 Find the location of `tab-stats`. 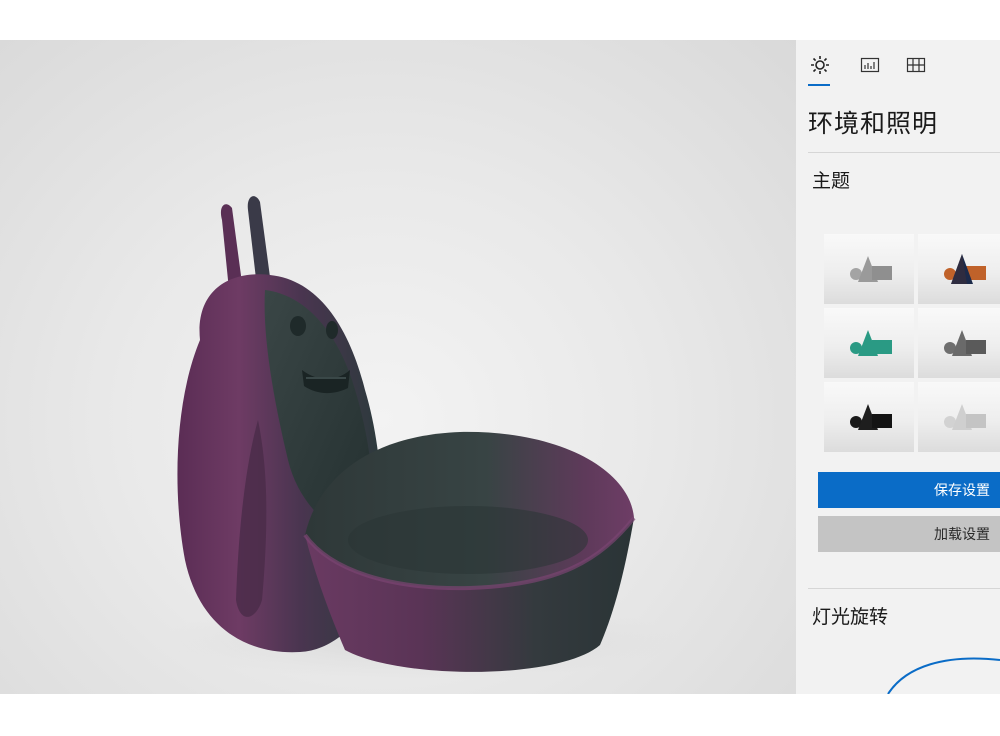

tab-stats is located at coordinates (870, 65).